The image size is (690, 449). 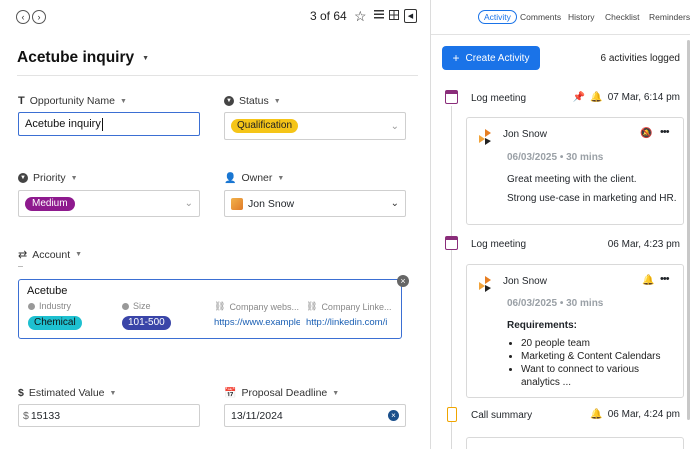 I want to click on title-divider, so click(x=217, y=75).